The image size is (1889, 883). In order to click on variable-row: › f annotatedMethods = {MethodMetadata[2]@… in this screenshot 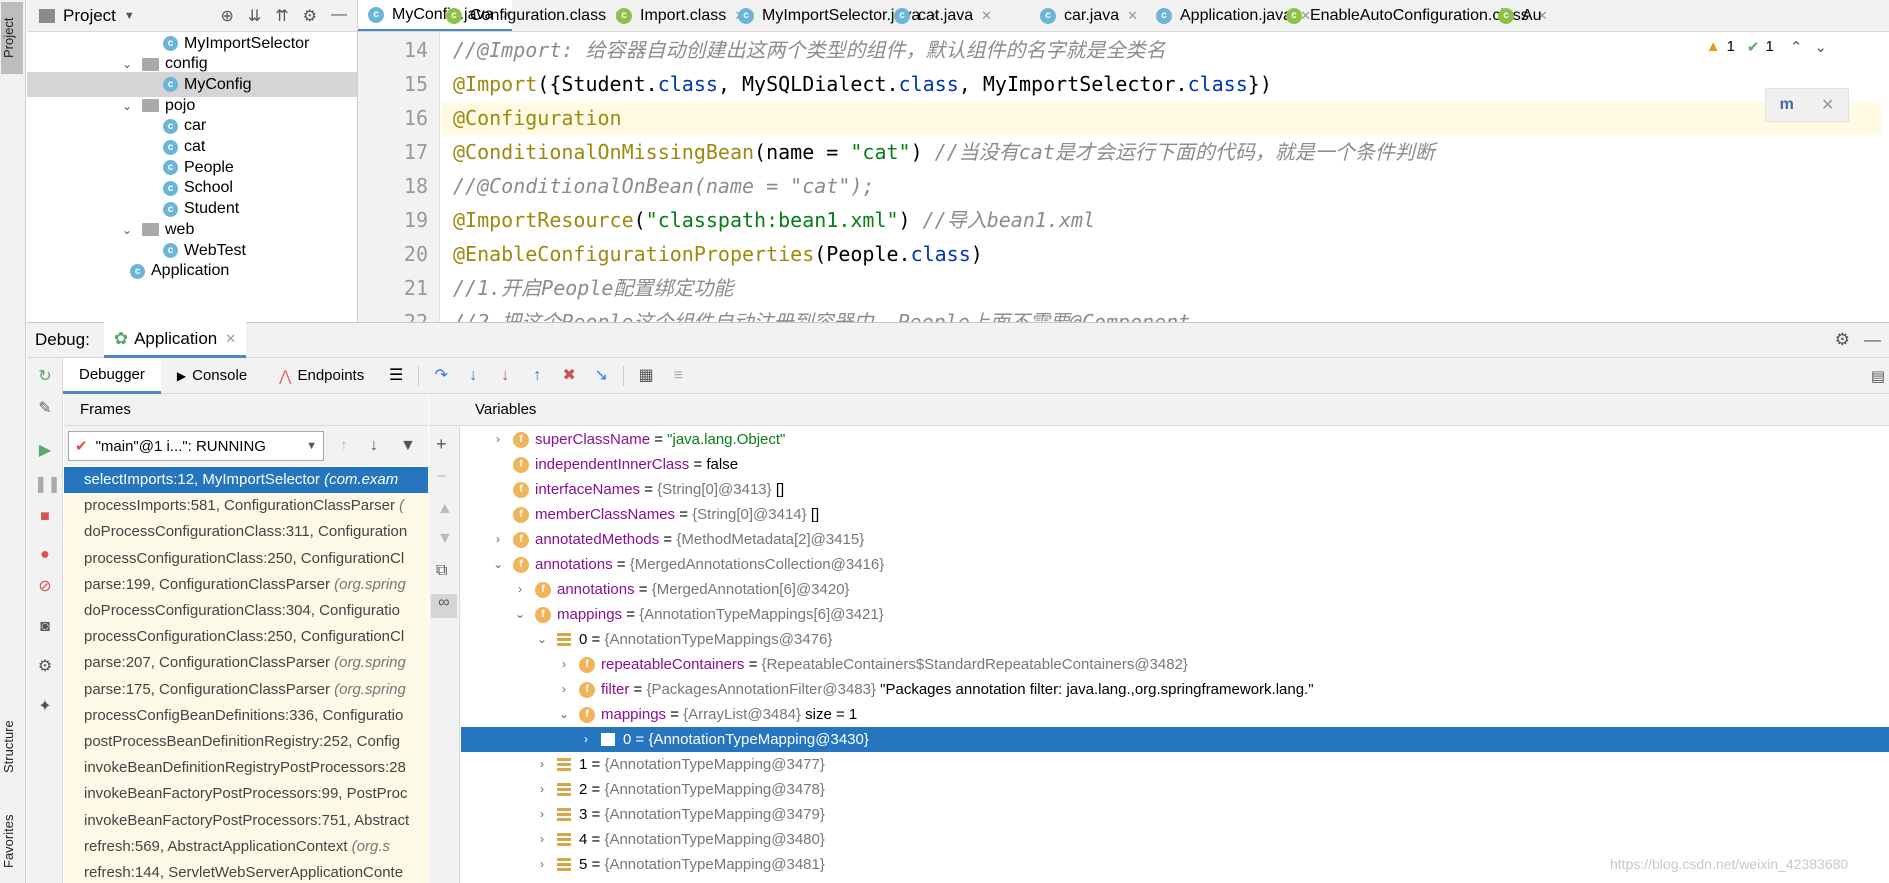, I will do `click(1175, 539)`.